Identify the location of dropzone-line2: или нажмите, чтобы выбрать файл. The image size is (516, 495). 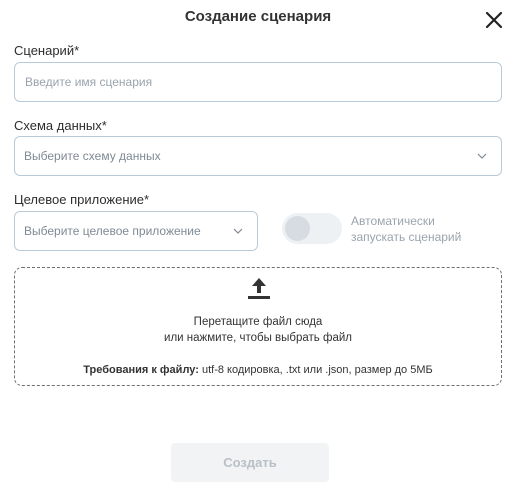
(258, 338).